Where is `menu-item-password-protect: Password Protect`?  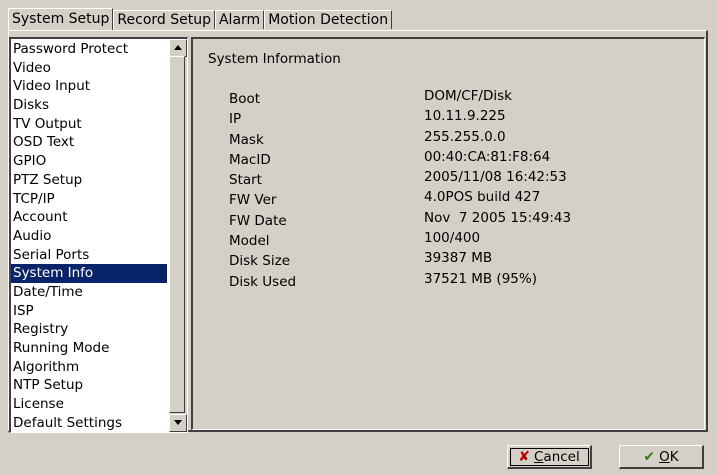 menu-item-password-protect: Password Protect is located at coordinates (89, 49).